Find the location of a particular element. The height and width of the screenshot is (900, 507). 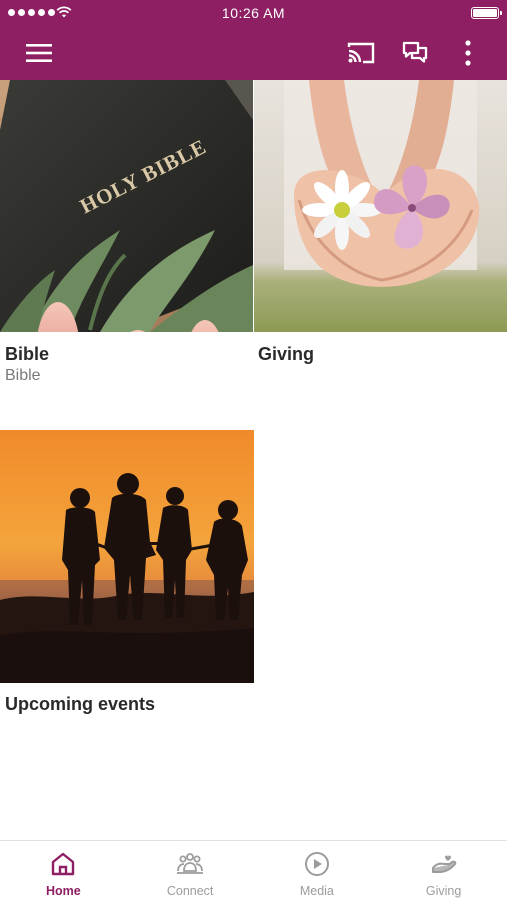

nav-item-giving: Giving is located at coordinates (443, 870).